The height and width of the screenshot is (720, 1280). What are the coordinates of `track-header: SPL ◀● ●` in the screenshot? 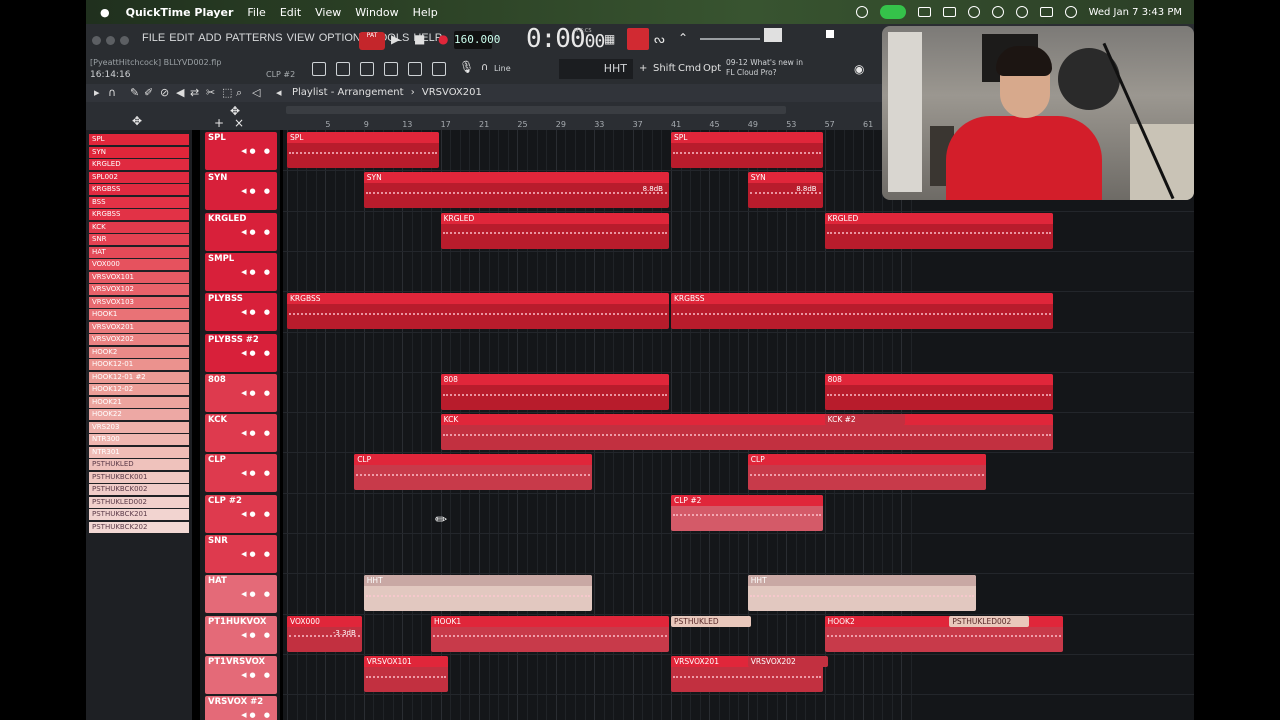 It's located at (241, 151).